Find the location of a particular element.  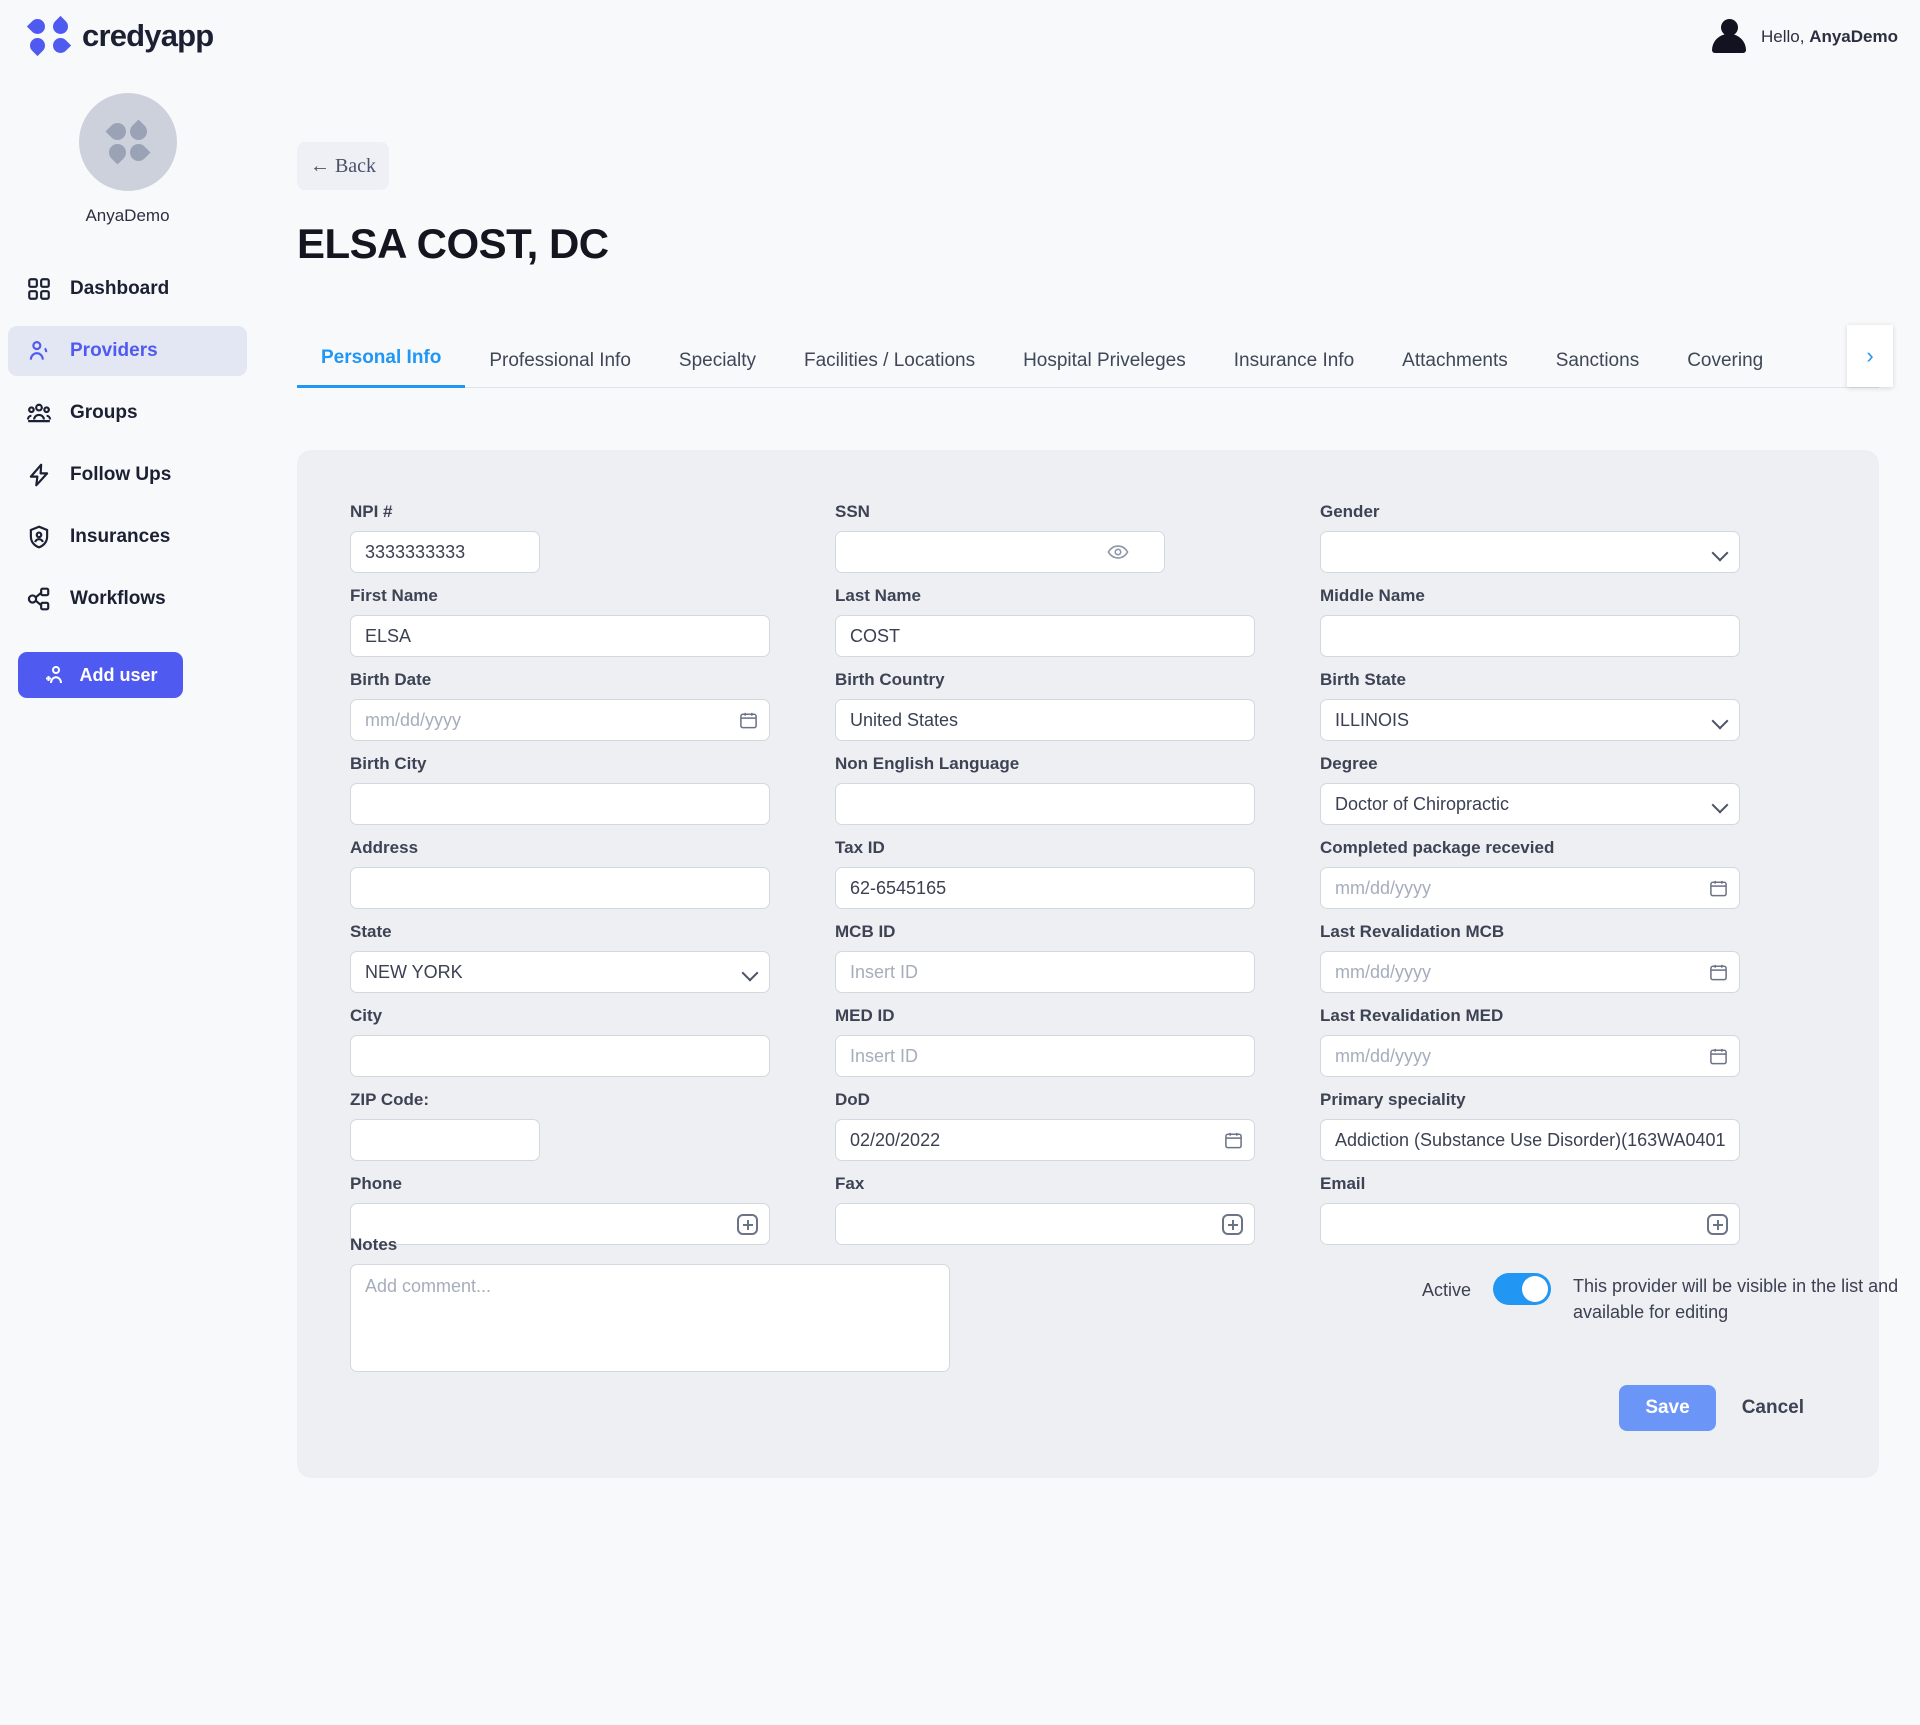

field-address: Address is located at coordinates (560, 873).